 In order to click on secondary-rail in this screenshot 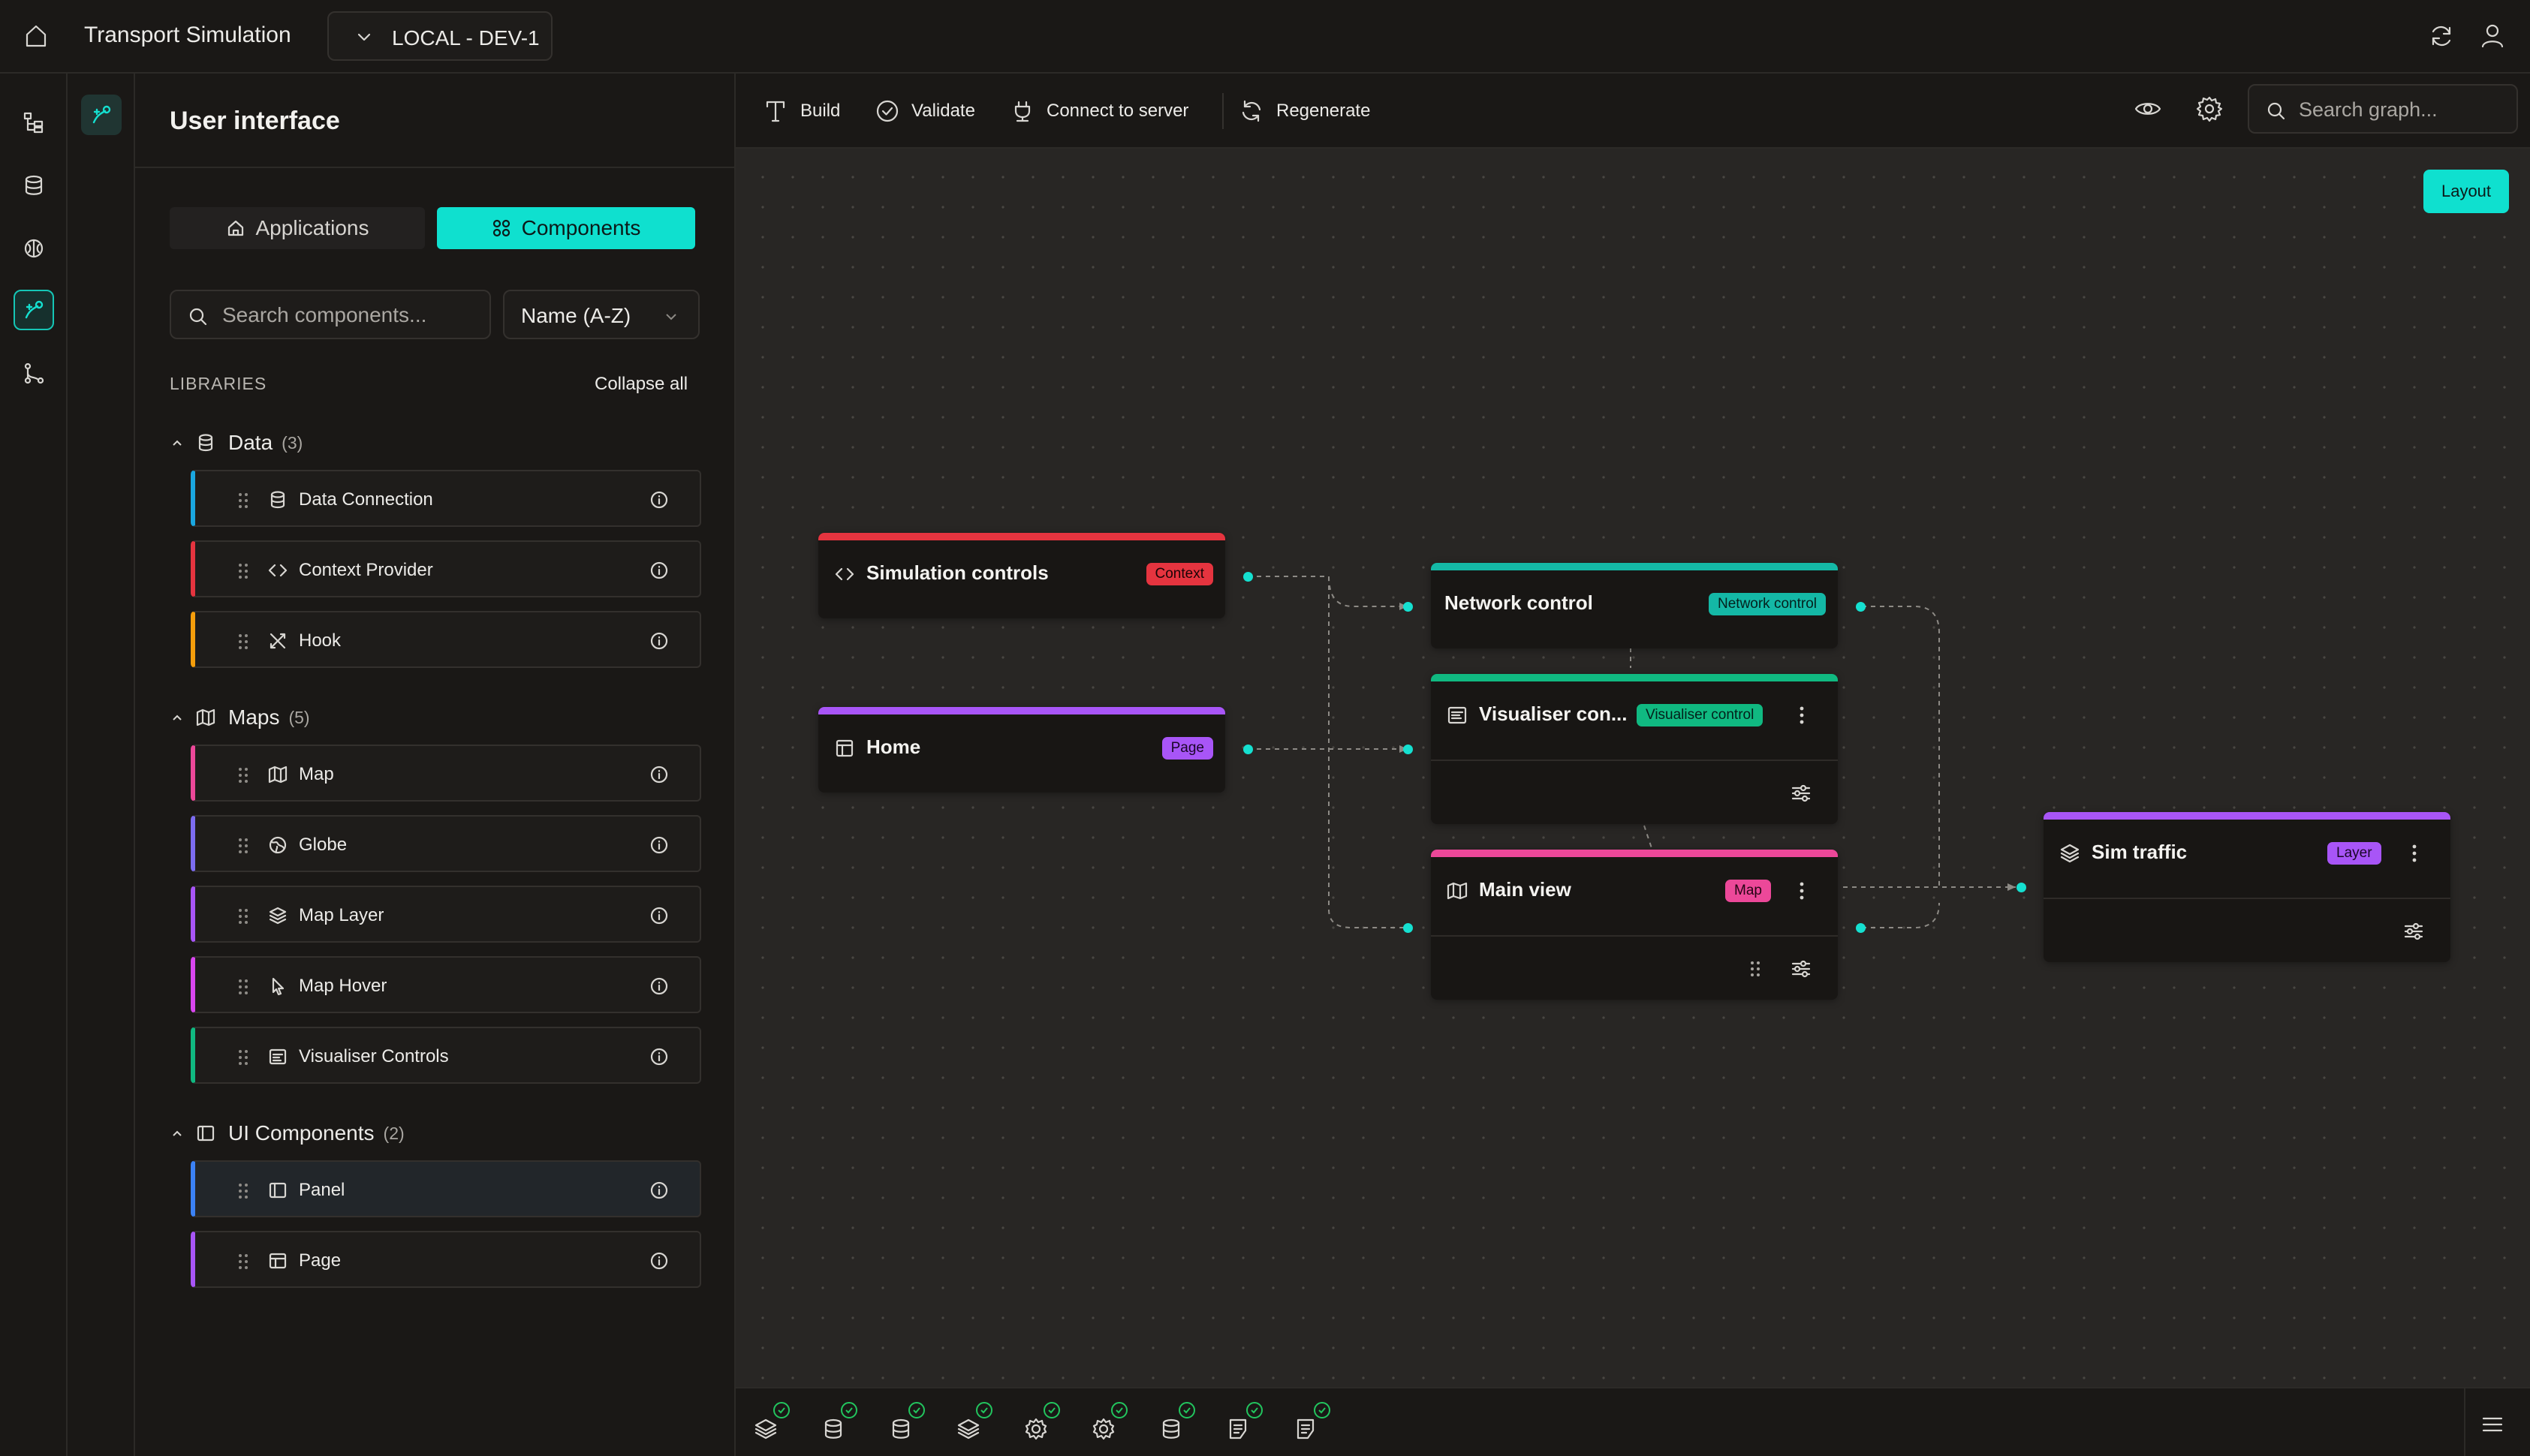, I will do `click(101, 765)`.